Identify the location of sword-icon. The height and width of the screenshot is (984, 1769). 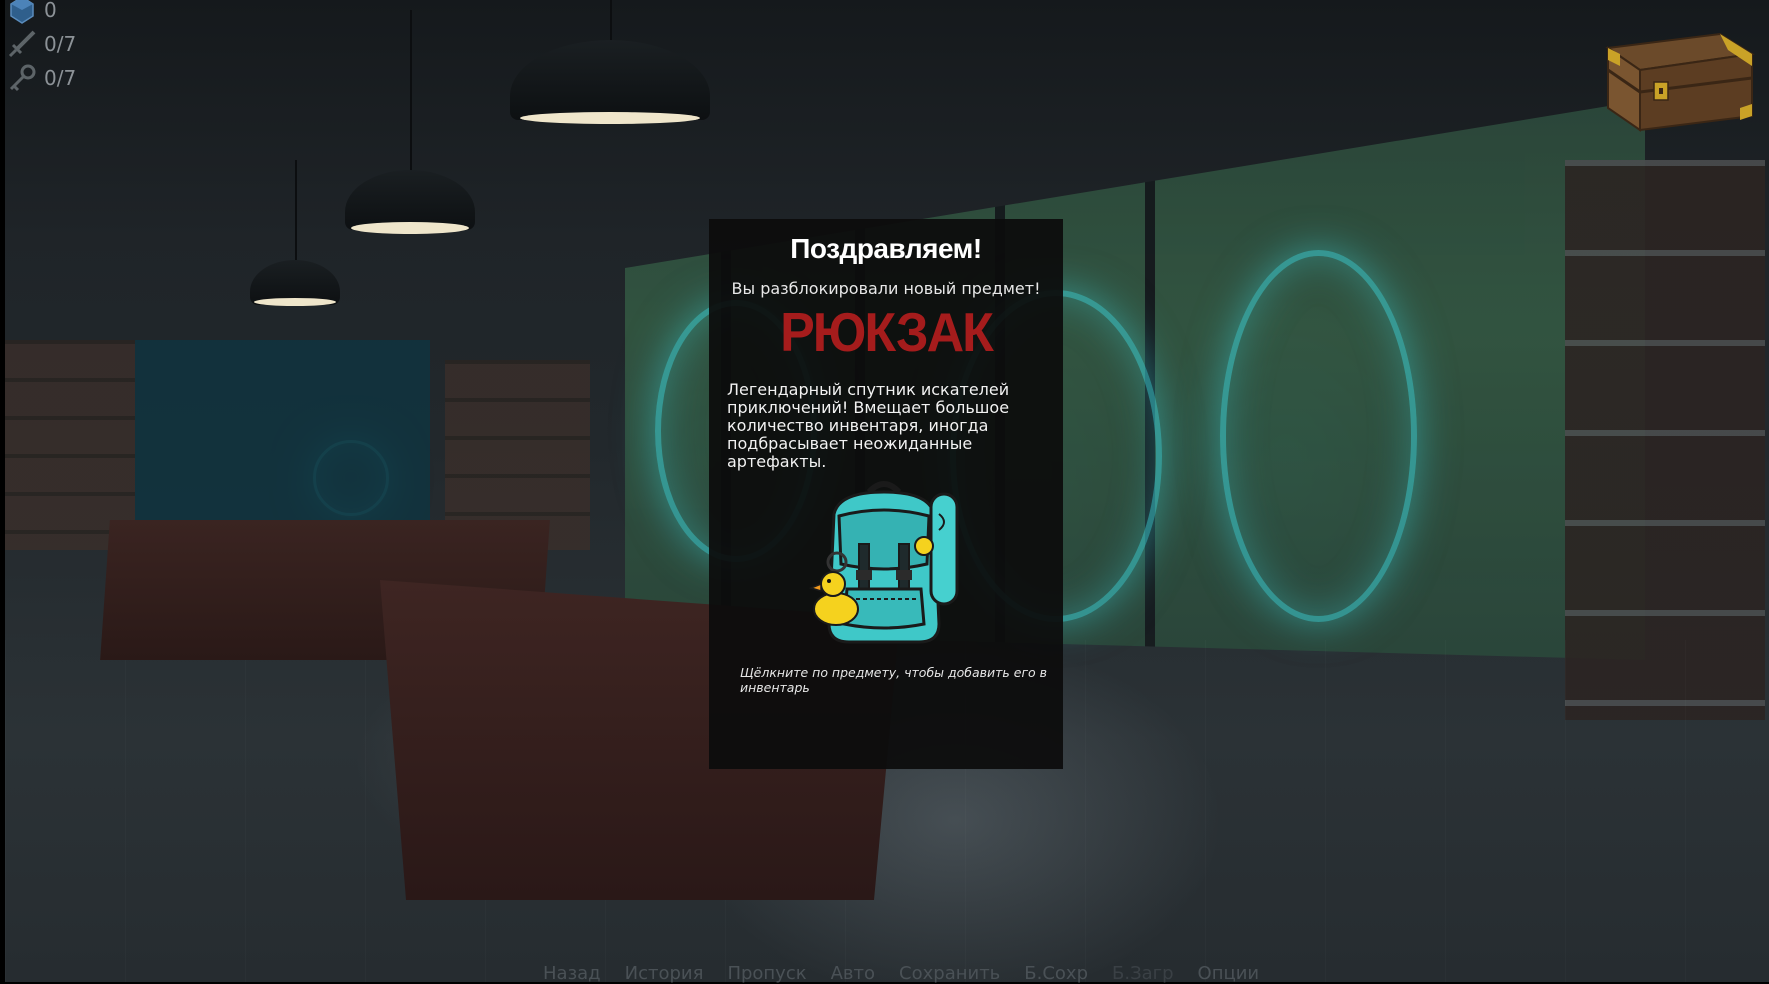
(22, 44).